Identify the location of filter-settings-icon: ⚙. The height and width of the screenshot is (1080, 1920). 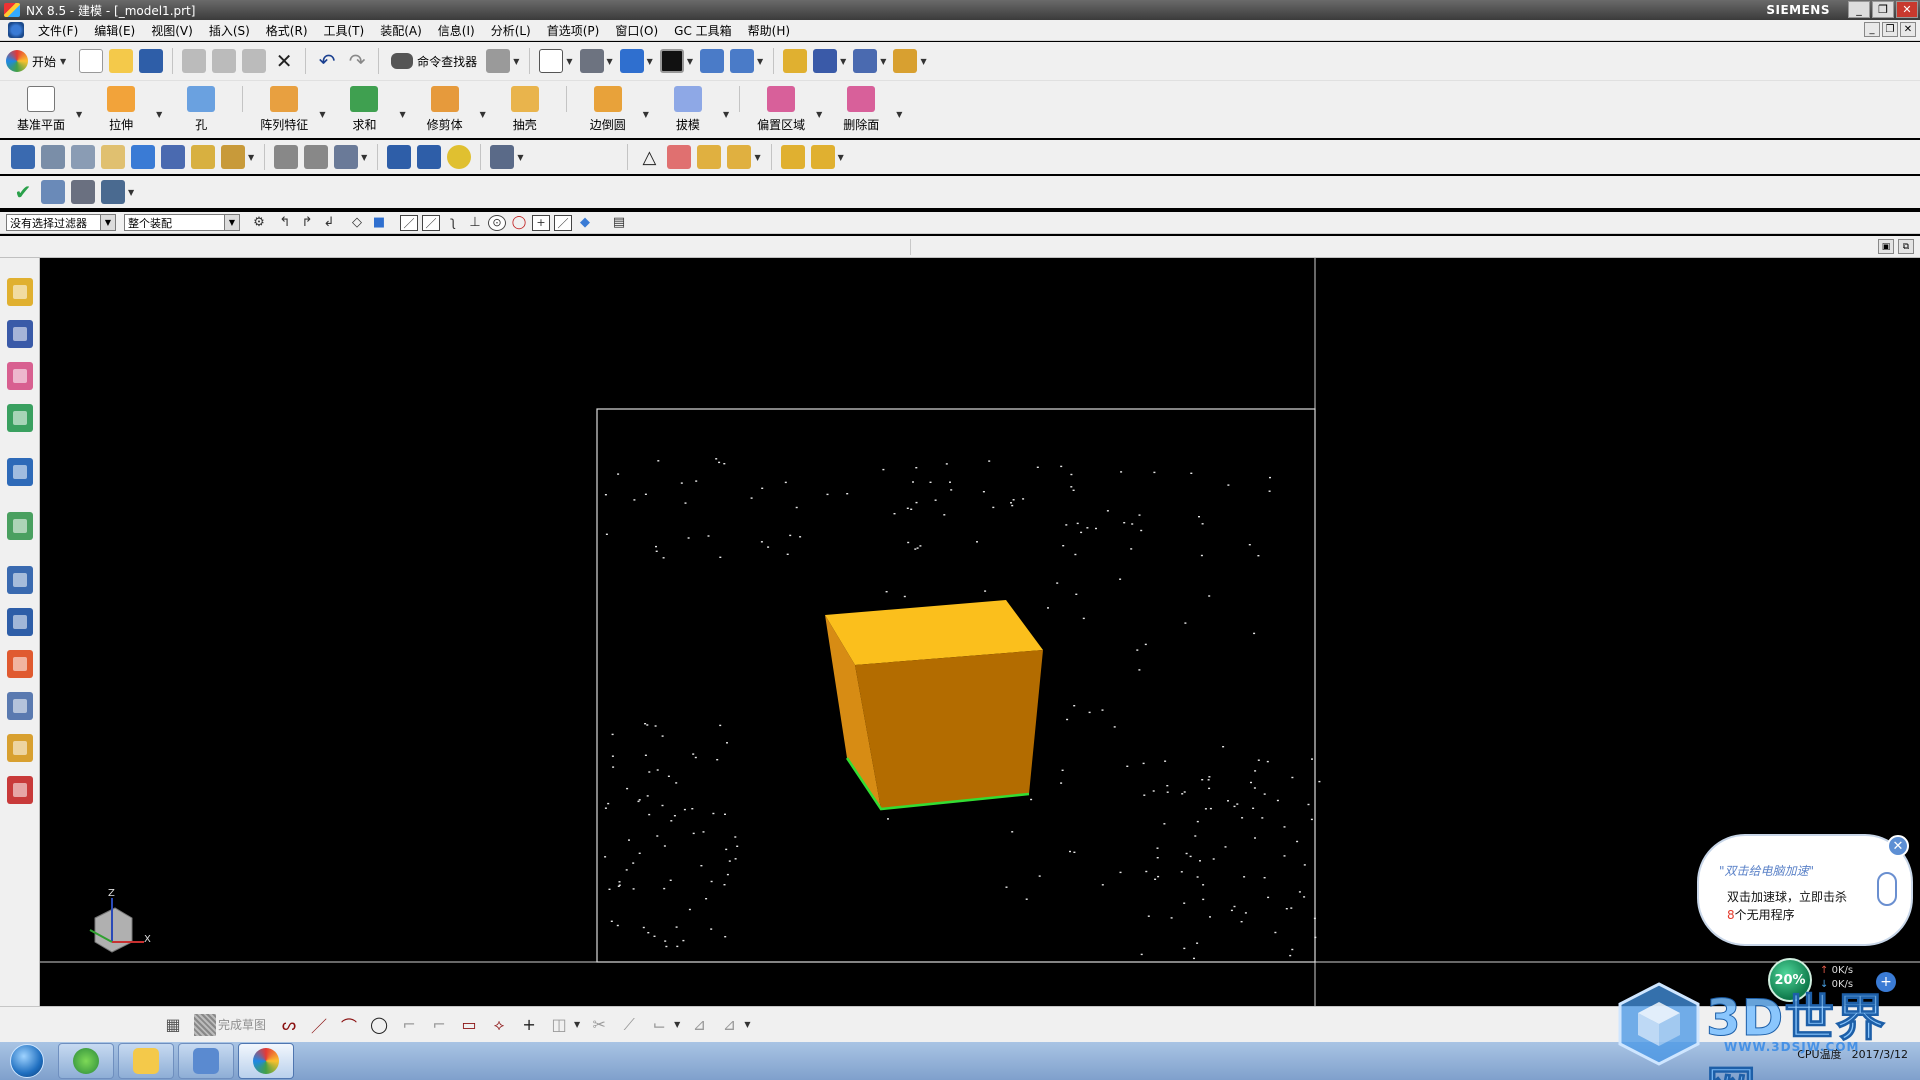
(259, 223).